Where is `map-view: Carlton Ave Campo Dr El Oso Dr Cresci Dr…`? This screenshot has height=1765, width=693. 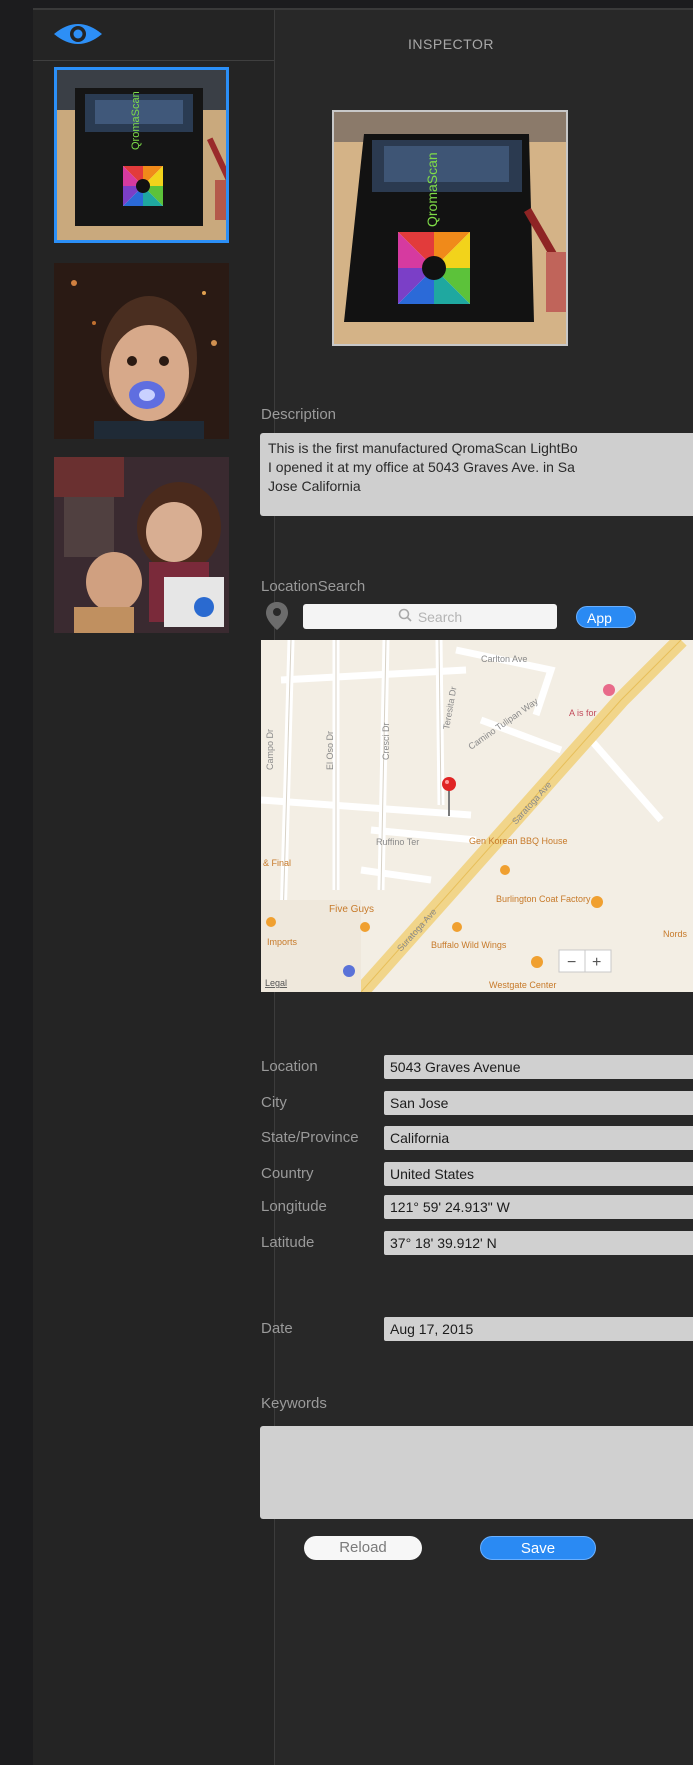
map-view: Carlton Ave Campo Dr El Oso Dr Cresci Dr… is located at coordinates (477, 816).